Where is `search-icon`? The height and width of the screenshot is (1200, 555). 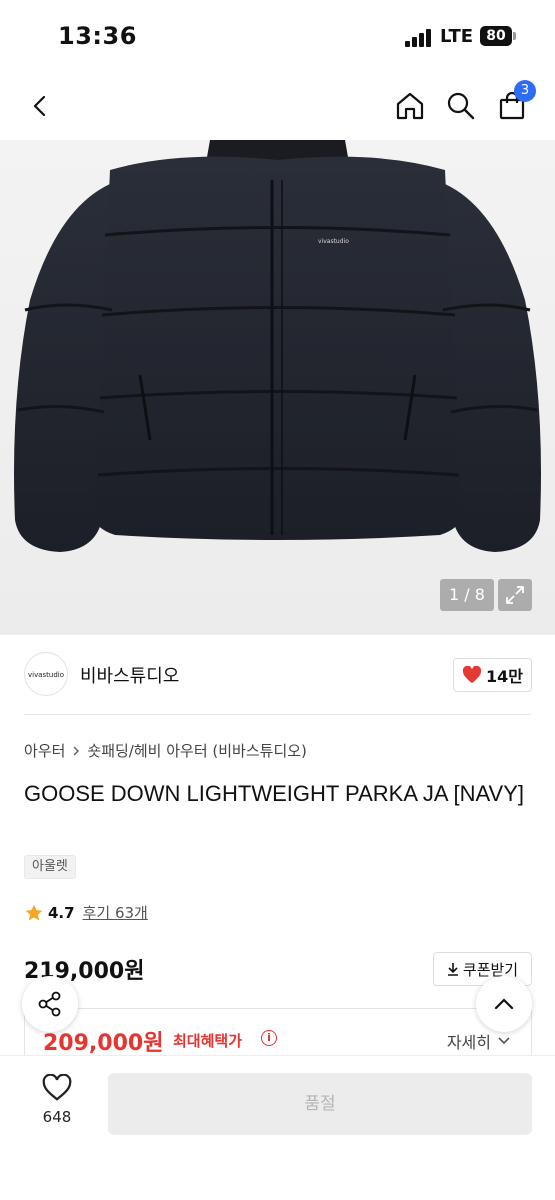 search-icon is located at coordinates (461, 106).